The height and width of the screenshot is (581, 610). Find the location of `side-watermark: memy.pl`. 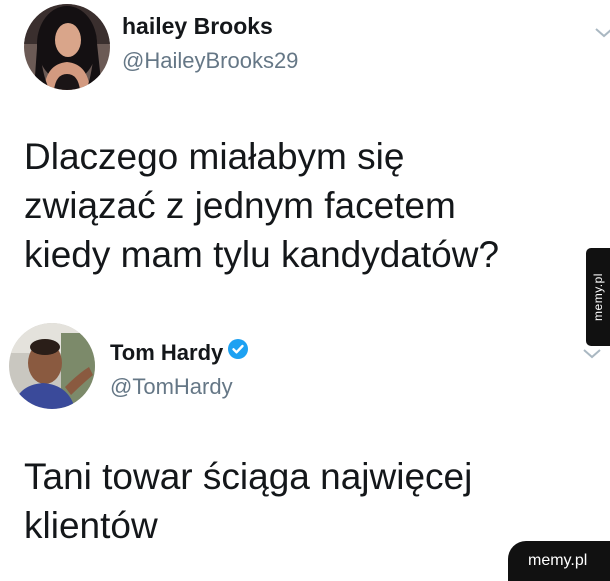

side-watermark: memy.pl is located at coordinates (598, 297).